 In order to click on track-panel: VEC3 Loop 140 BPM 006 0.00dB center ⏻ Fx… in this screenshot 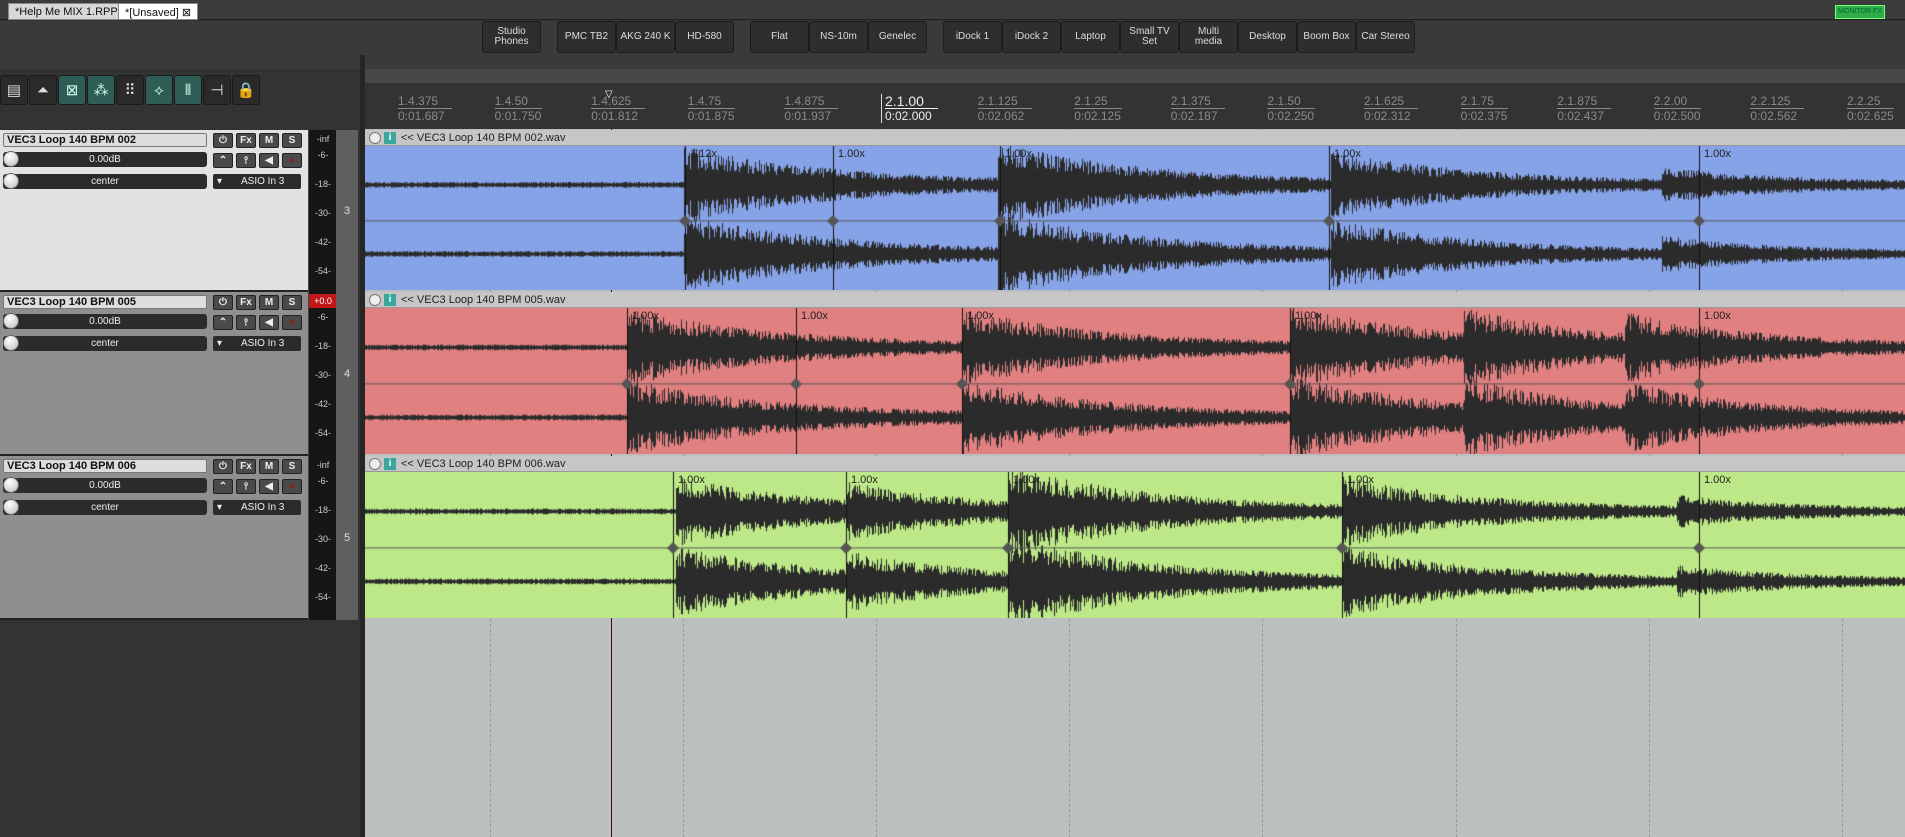, I will do `click(154, 538)`.